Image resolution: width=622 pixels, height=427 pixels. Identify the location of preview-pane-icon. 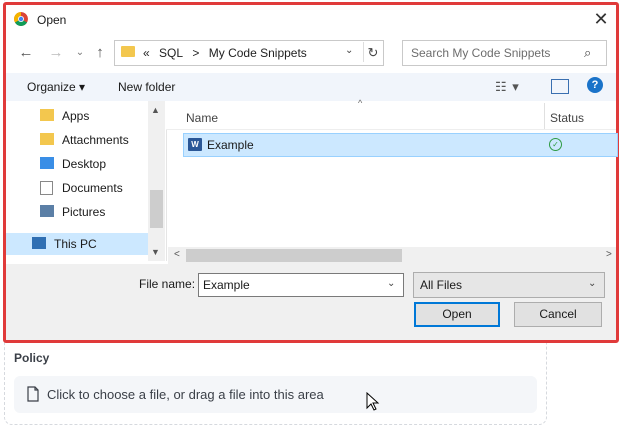
(560, 86).